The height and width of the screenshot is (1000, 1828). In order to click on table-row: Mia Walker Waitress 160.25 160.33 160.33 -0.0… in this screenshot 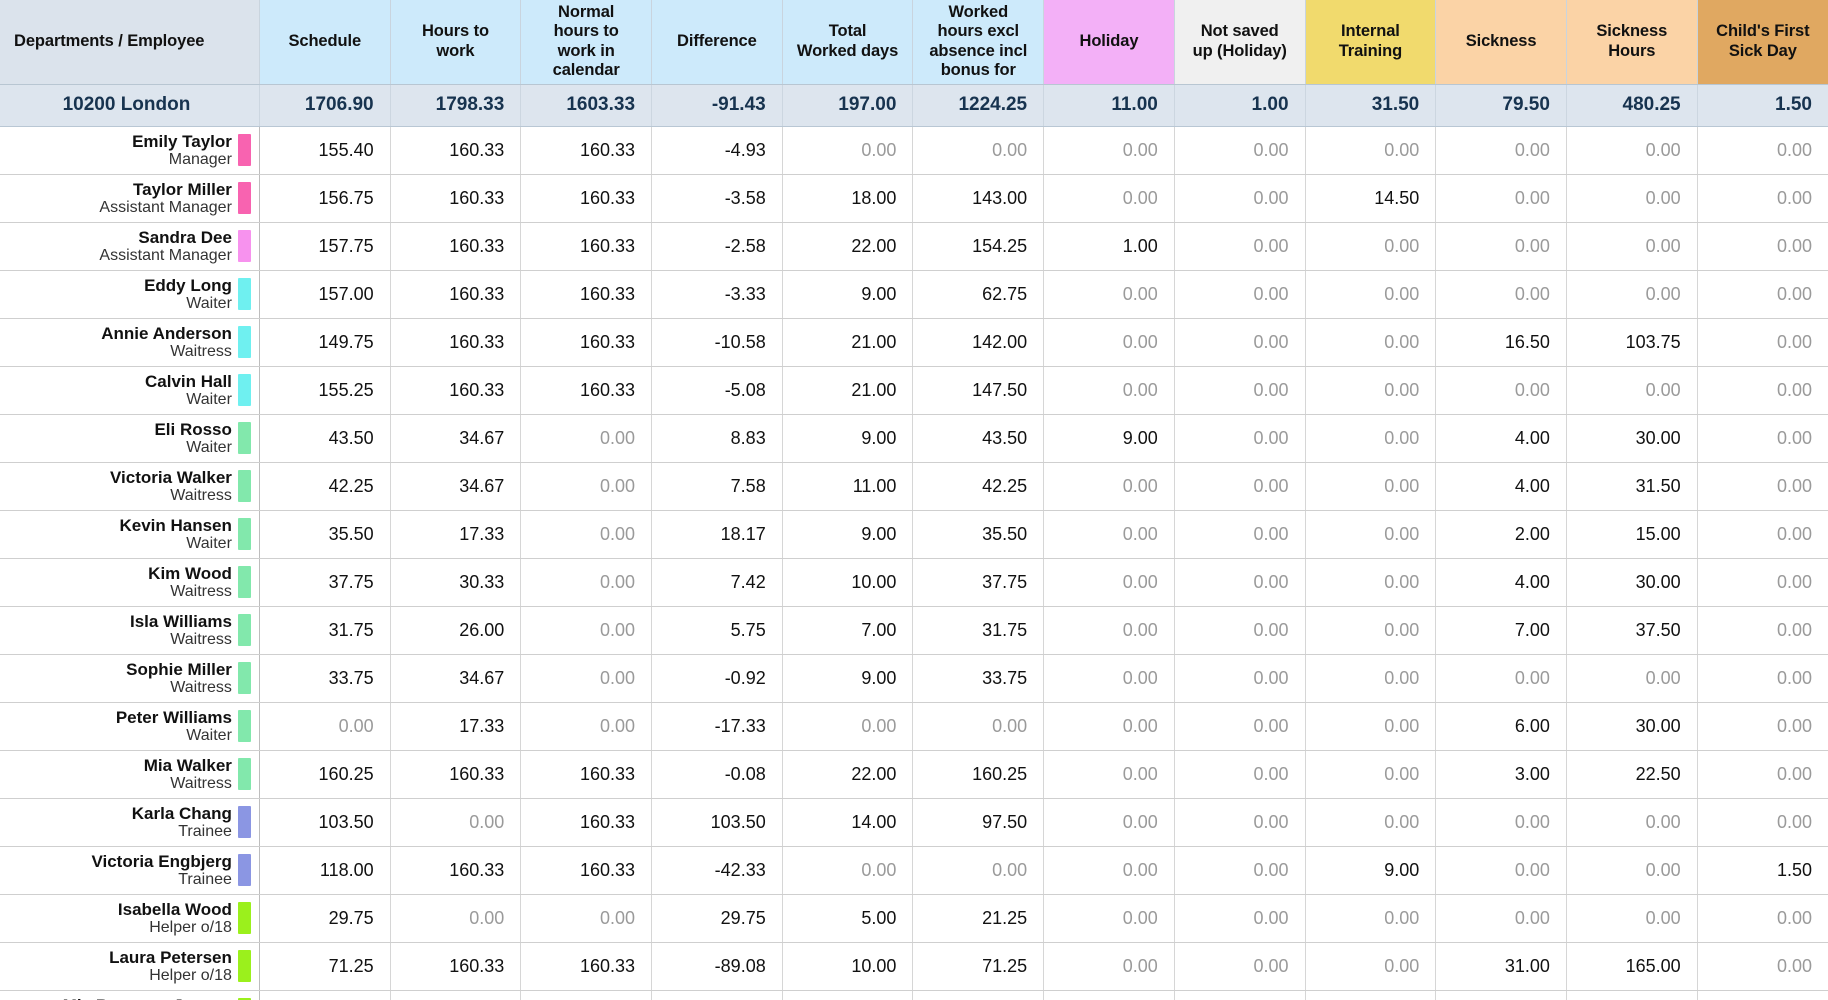, I will do `click(914, 774)`.